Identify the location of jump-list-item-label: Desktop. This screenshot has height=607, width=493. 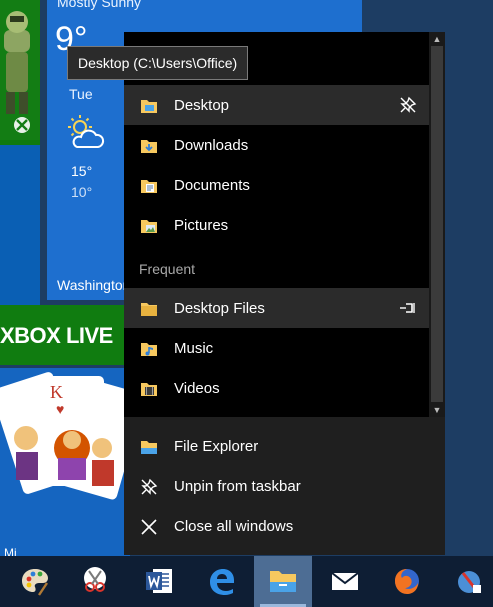
(202, 105).